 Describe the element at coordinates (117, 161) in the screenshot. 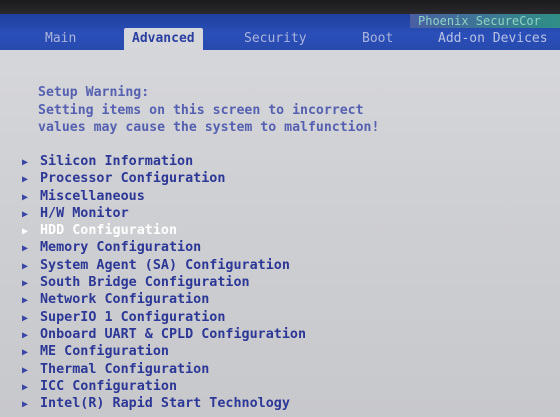

I see `menu-item-label: Silicon Information` at that location.